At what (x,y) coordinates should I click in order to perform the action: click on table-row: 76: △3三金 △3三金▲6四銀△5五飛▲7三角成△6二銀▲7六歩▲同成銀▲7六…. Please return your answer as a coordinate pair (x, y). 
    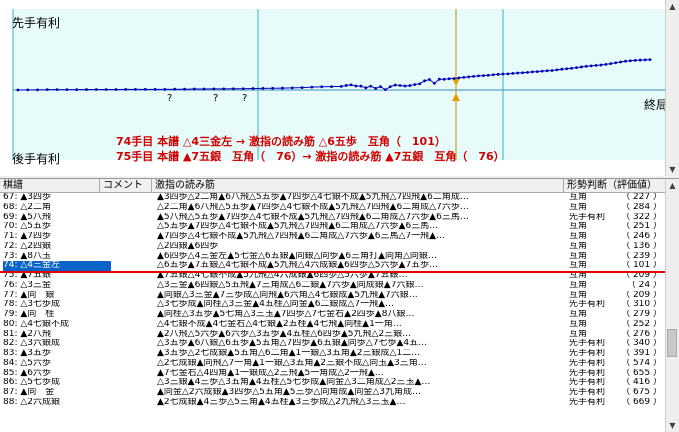
    Looking at the image, I should click on (333, 286).